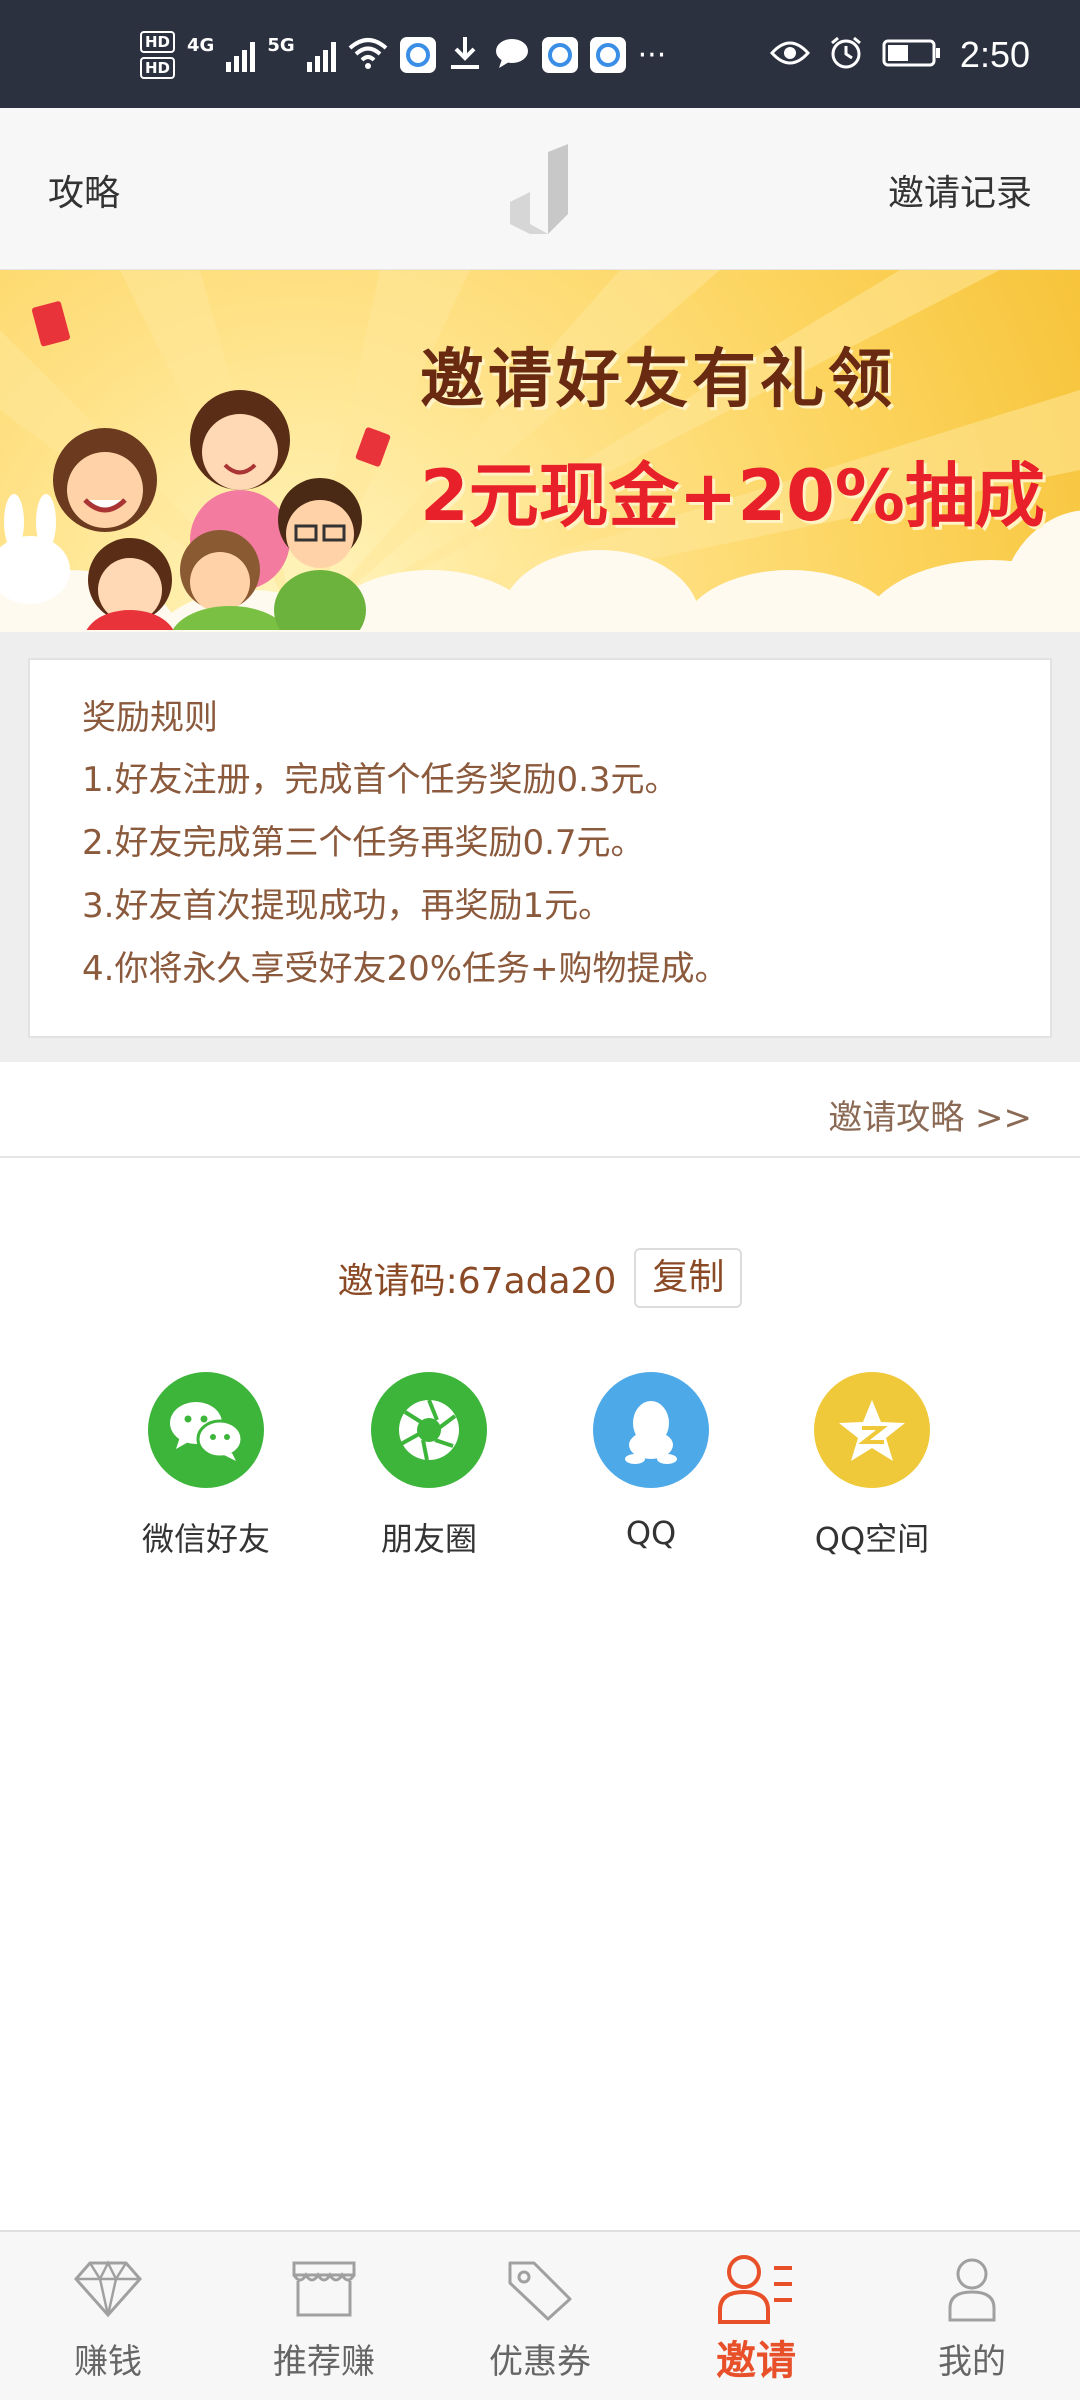  I want to click on eye-icon, so click(789, 55).